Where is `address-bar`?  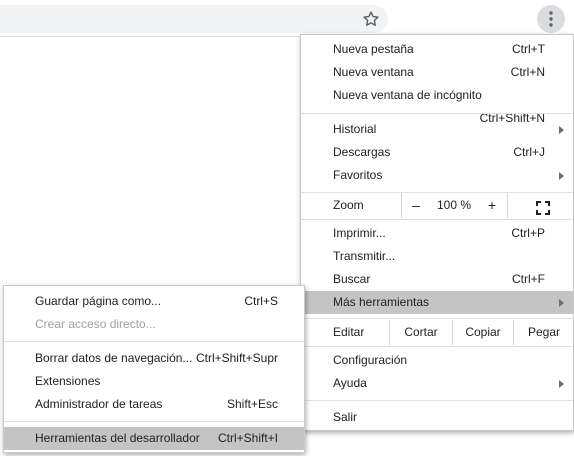 address-bar is located at coordinates (194, 19).